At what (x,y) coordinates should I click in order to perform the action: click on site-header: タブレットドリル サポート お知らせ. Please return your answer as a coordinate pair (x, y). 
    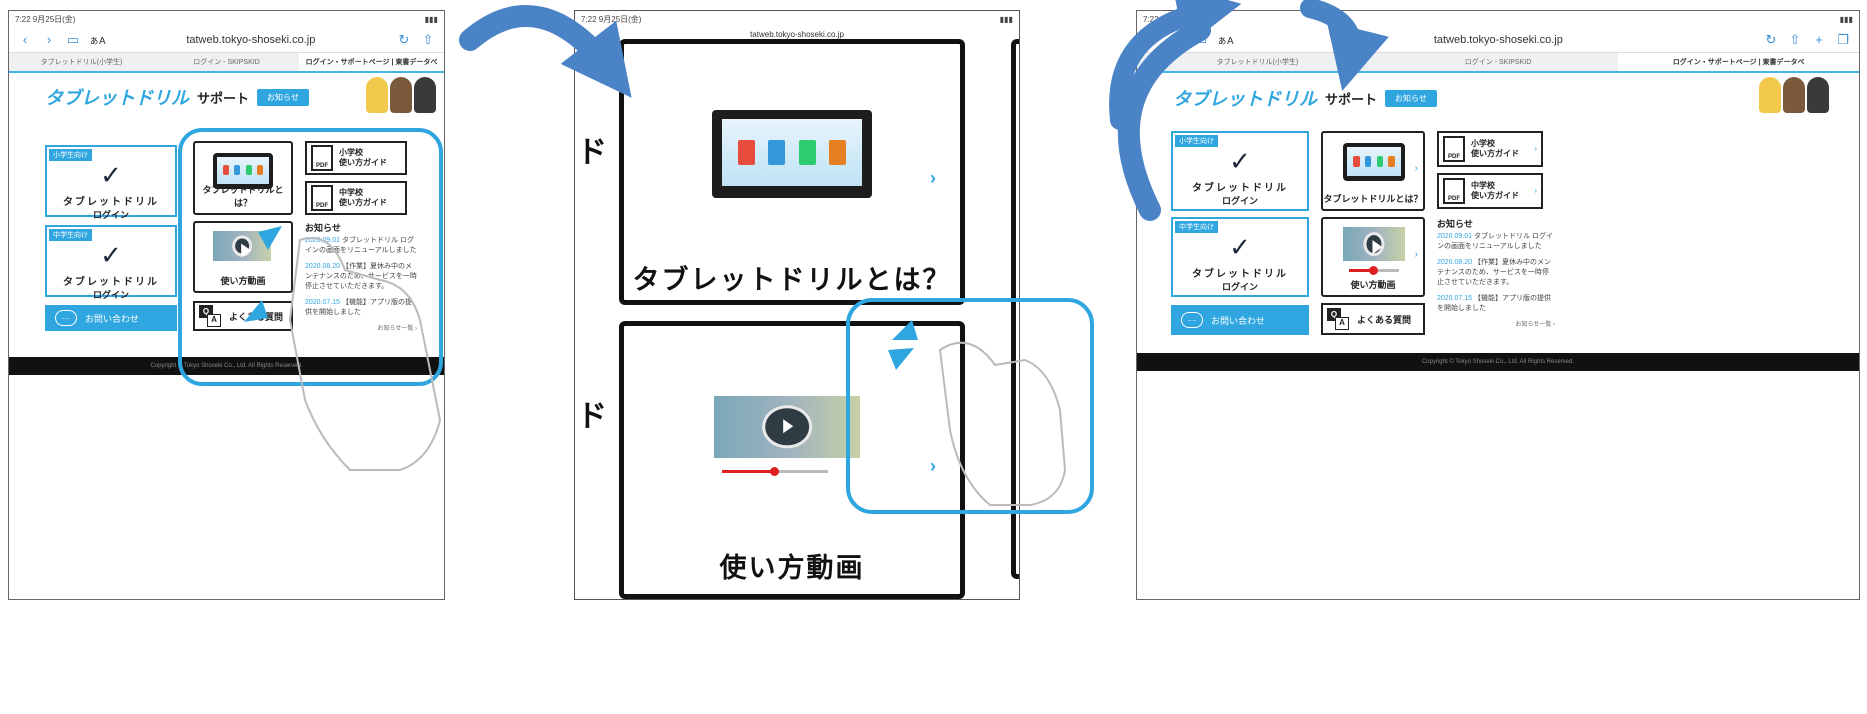
    Looking at the image, I should click on (226, 97).